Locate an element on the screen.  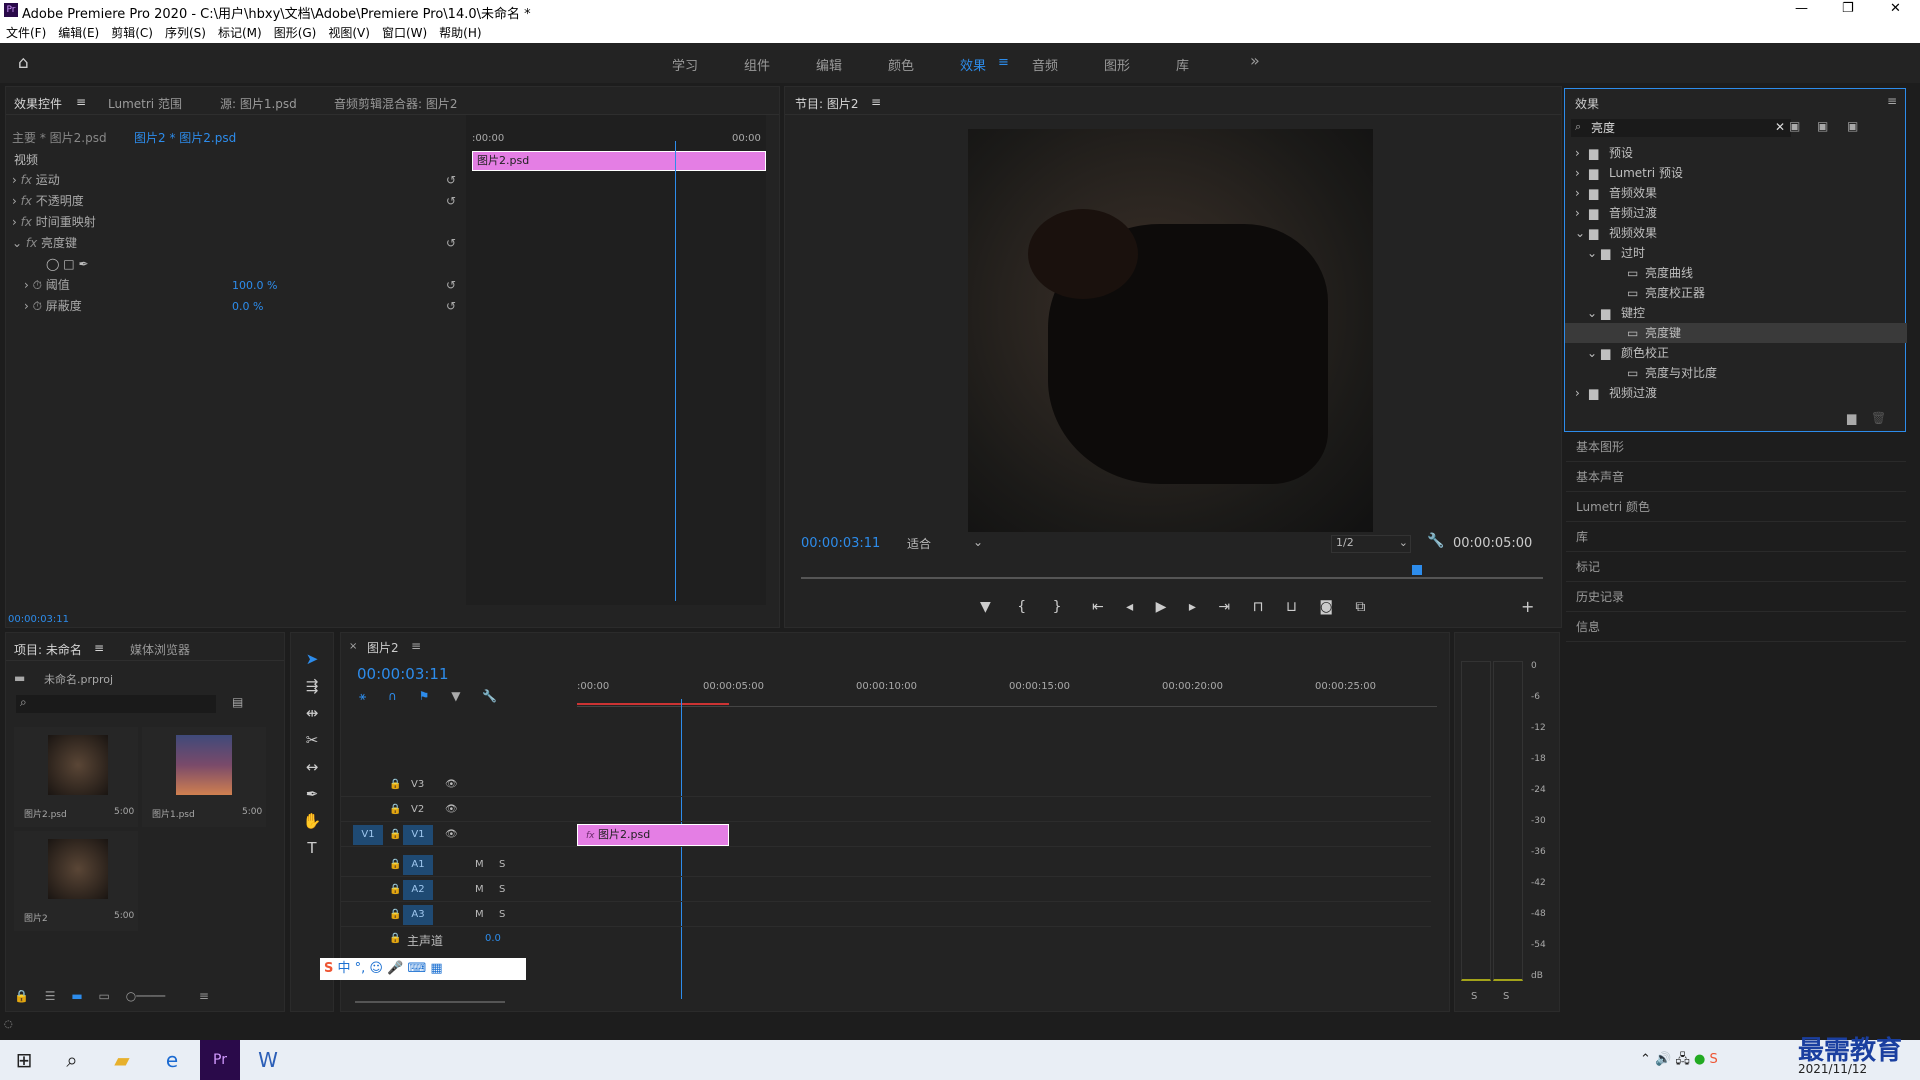
nest-icon: ⚹ is located at coordinates (362, 696).